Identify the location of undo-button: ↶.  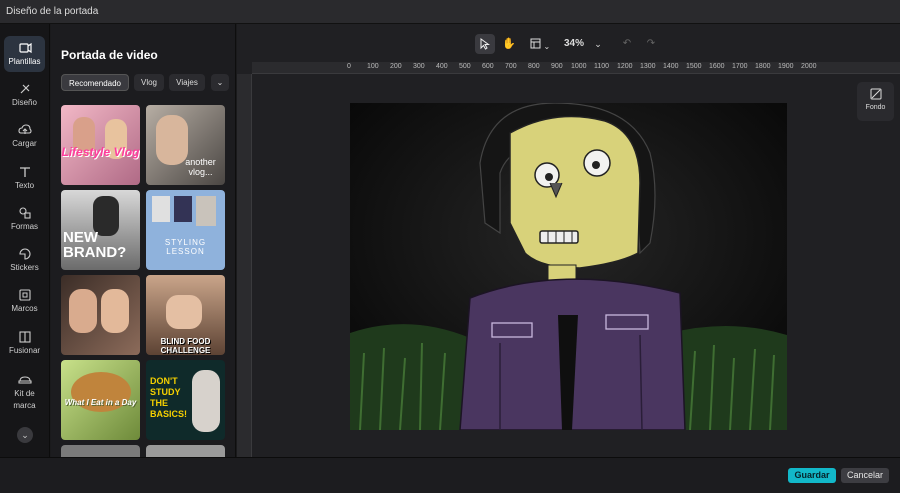
(627, 44).